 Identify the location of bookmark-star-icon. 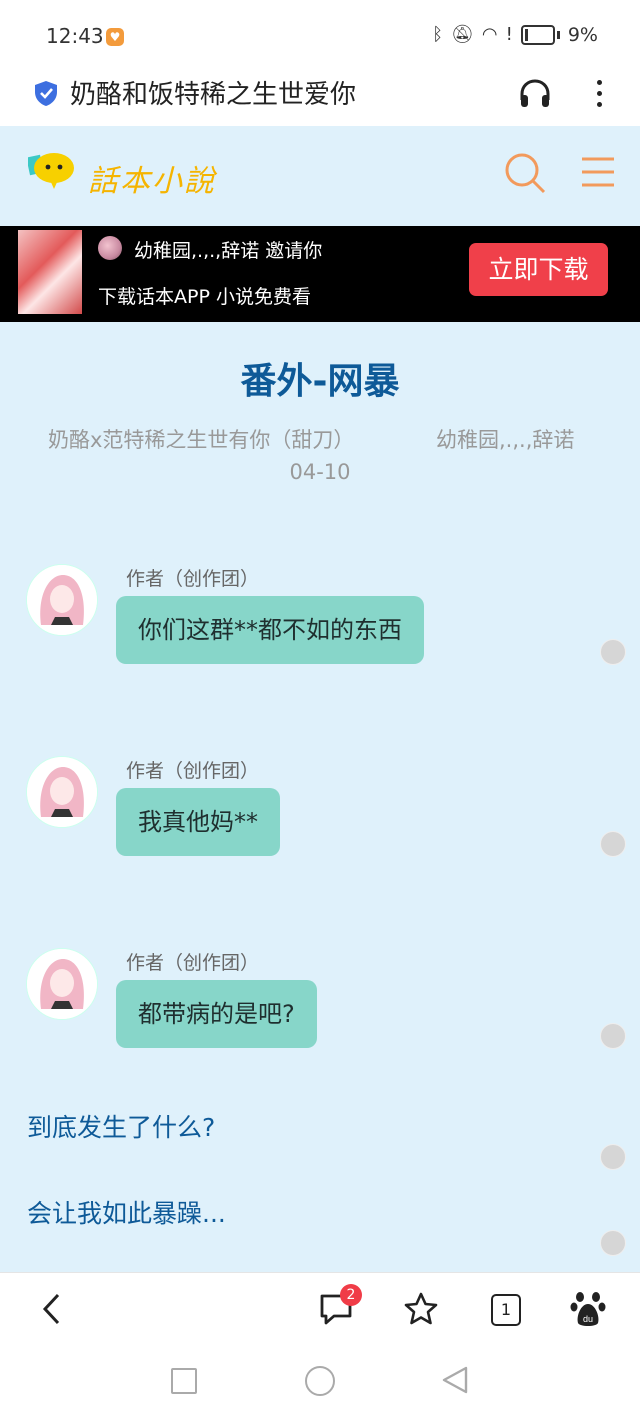
(421, 1309).